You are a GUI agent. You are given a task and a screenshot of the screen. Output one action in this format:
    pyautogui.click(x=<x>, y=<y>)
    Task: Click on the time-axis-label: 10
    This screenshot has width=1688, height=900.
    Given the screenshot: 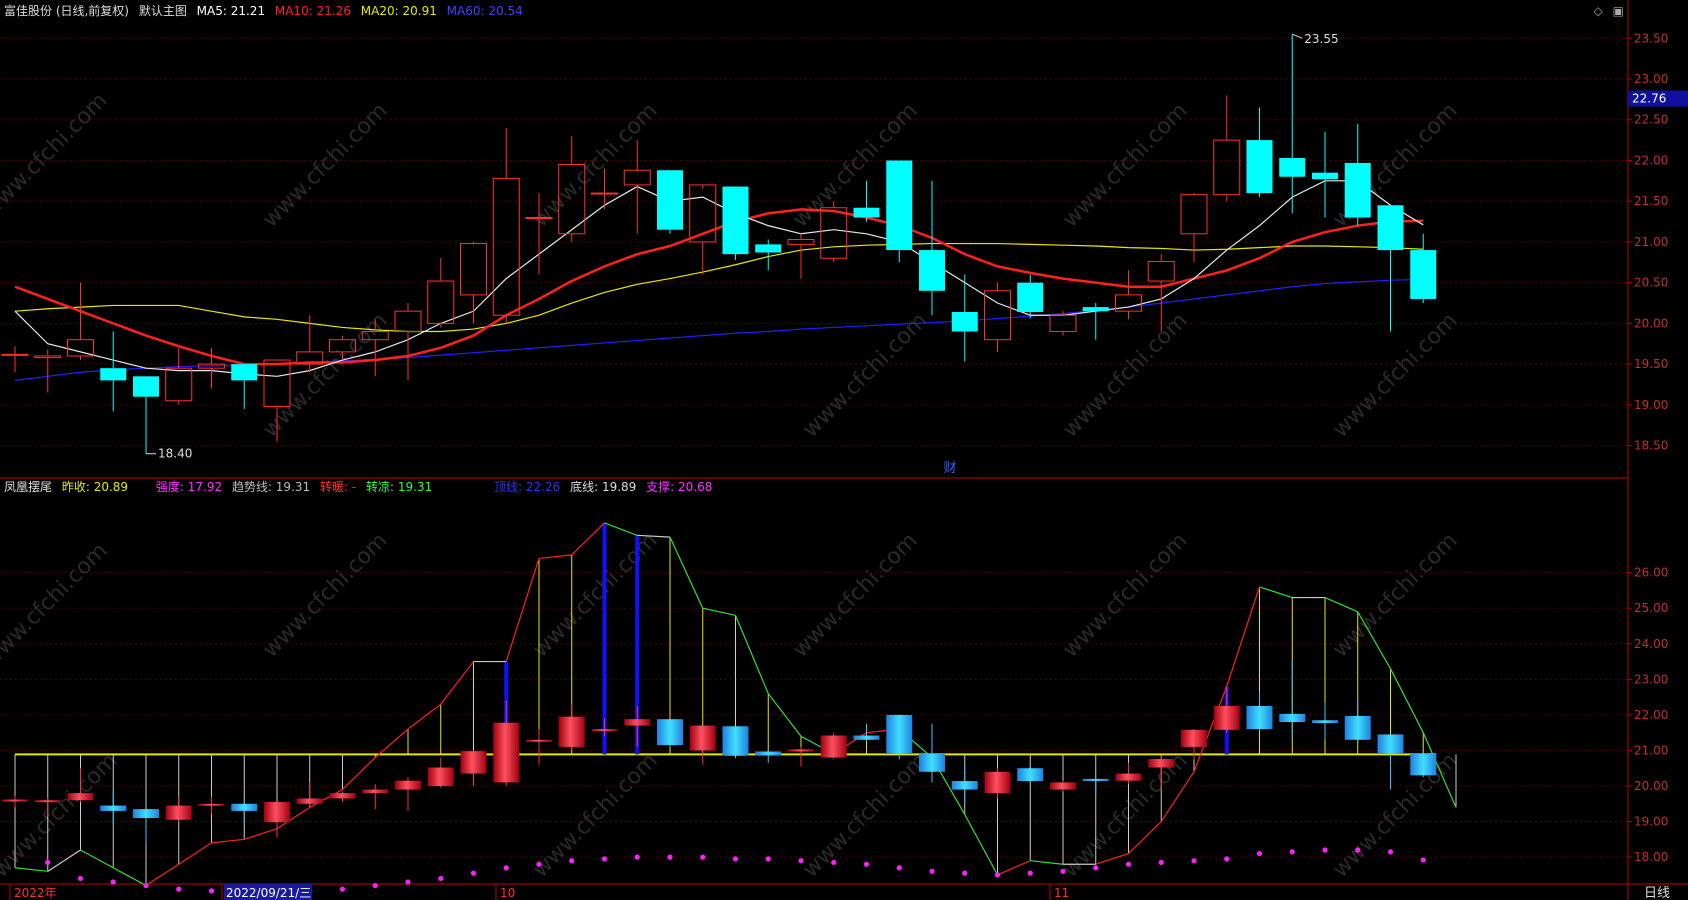 What is the action you would take?
    pyautogui.click(x=507, y=893)
    